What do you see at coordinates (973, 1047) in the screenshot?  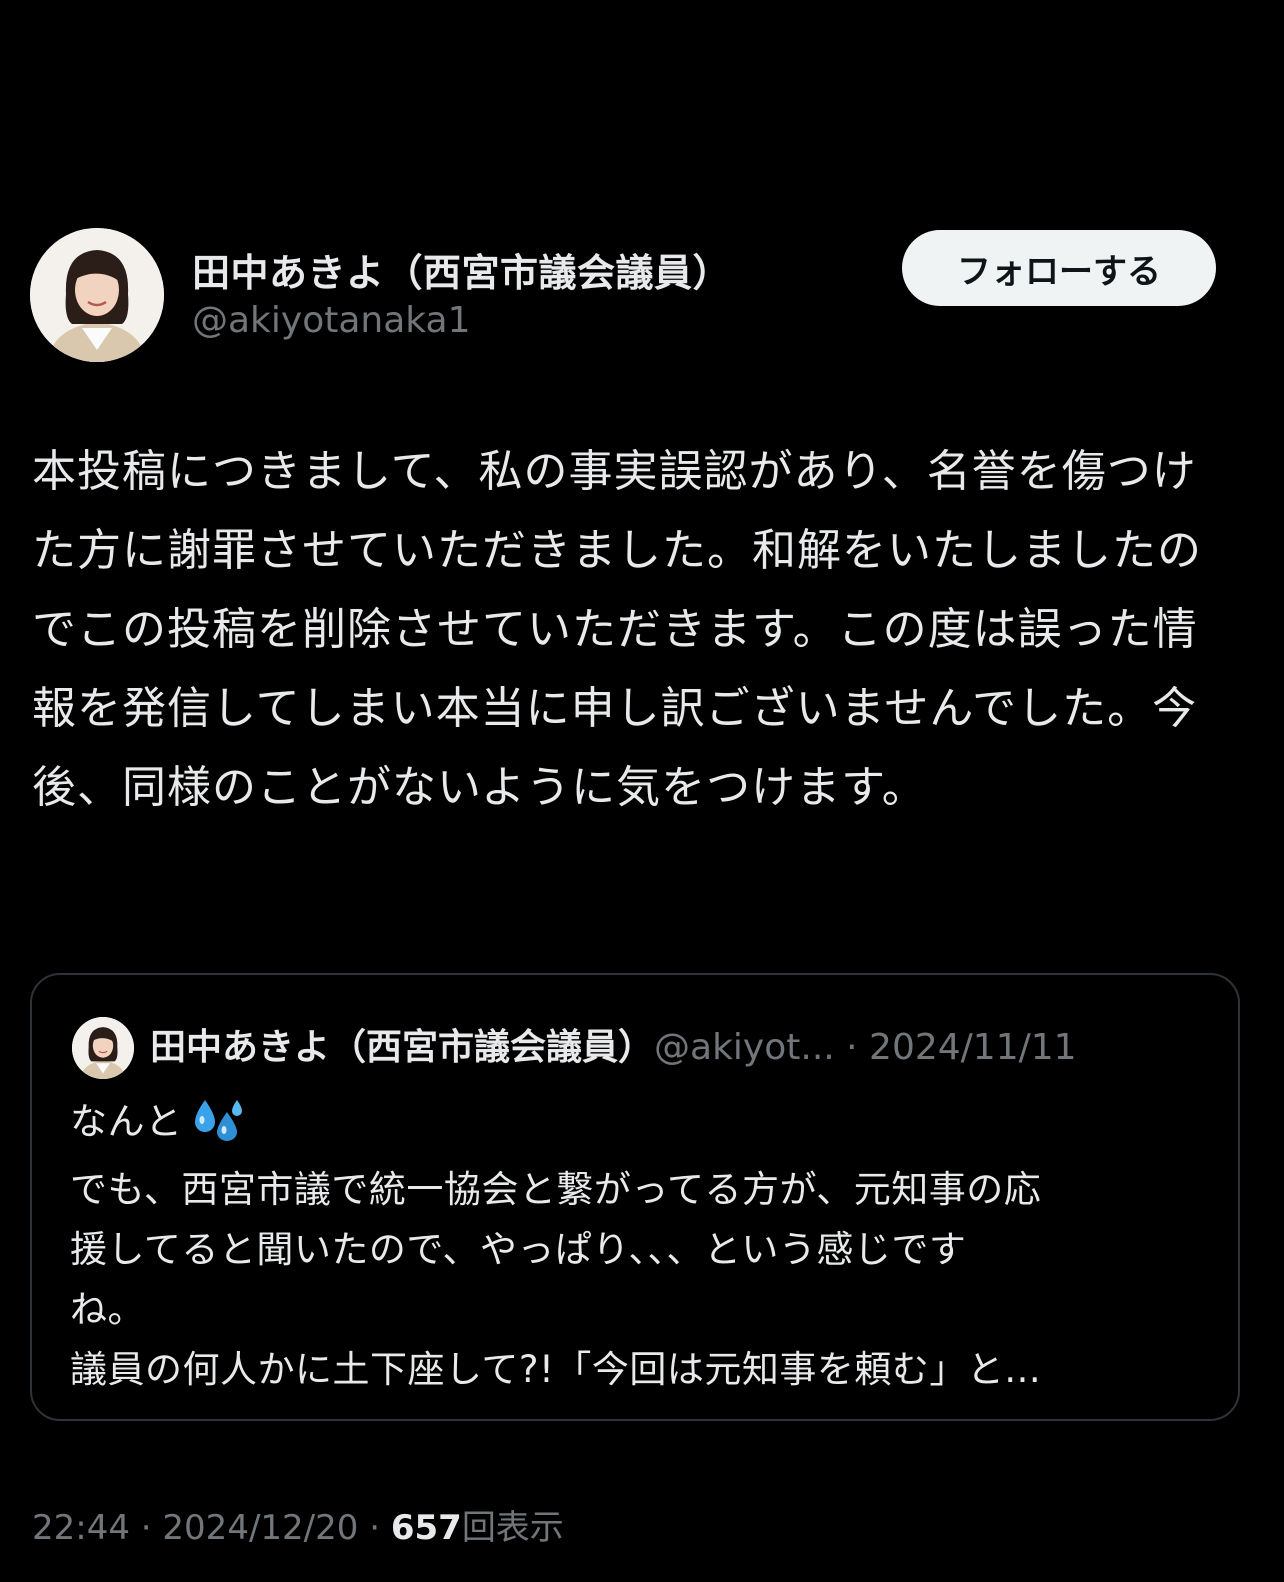 I see `quoted-post-date: 2024/11/11` at bounding box center [973, 1047].